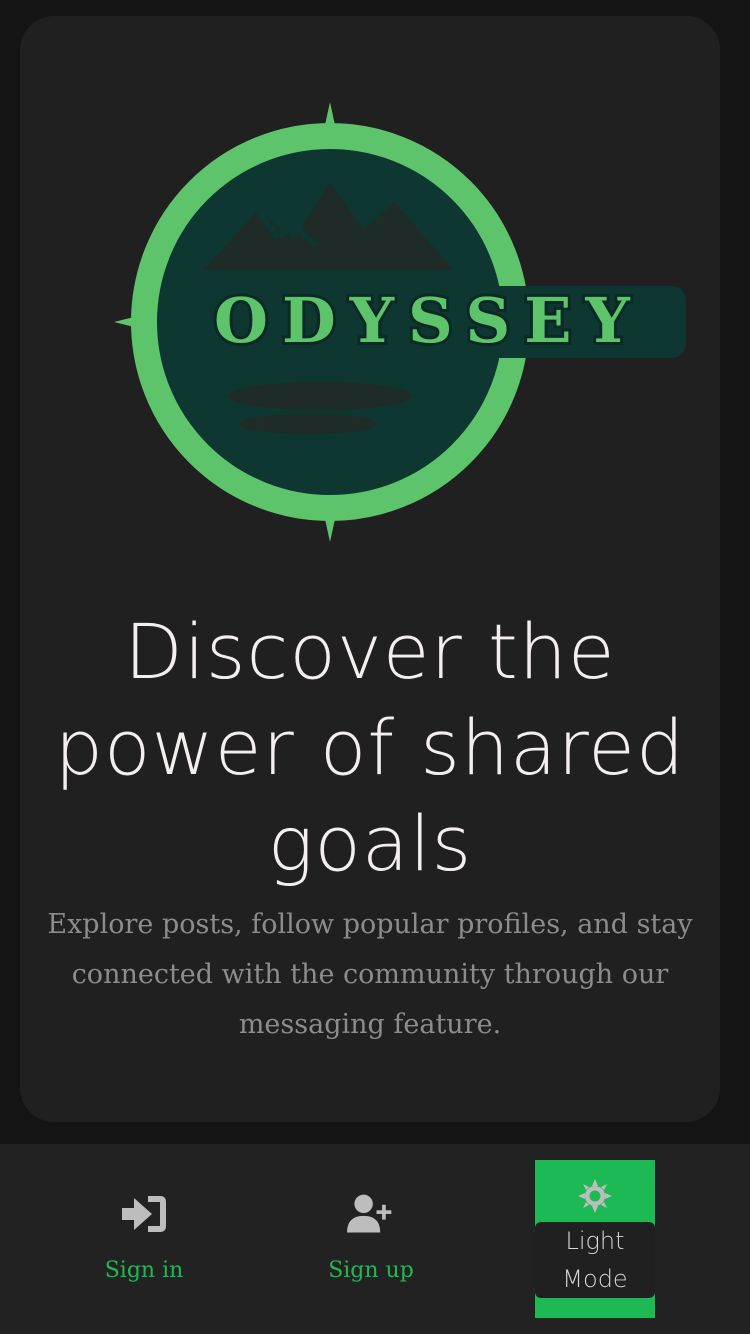 This screenshot has width=750, height=1334. What do you see at coordinates (144, 1214) in the screenshot?
I see `sign-in-icon` at bounding box center [144, 1214].